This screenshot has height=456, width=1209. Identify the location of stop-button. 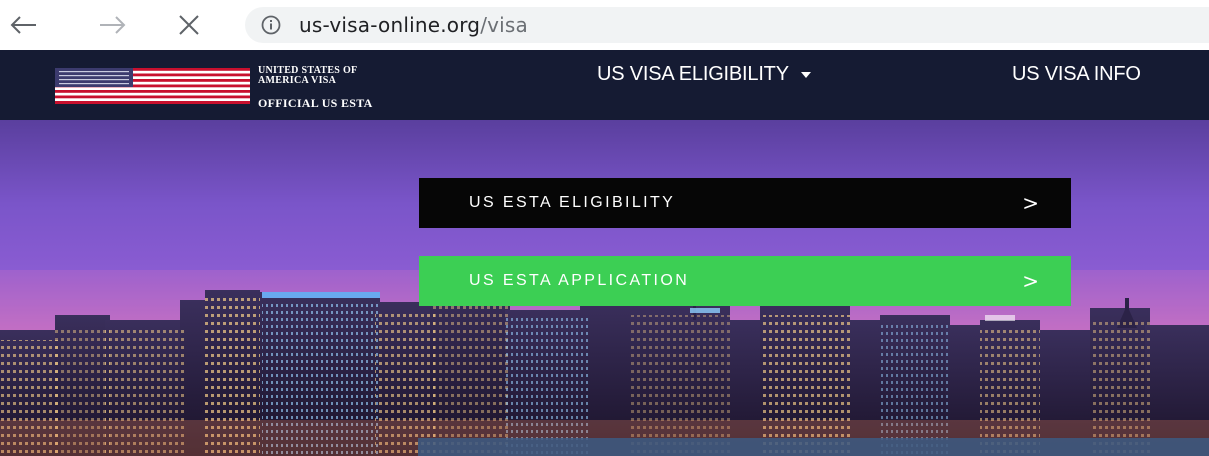
(189, 25).